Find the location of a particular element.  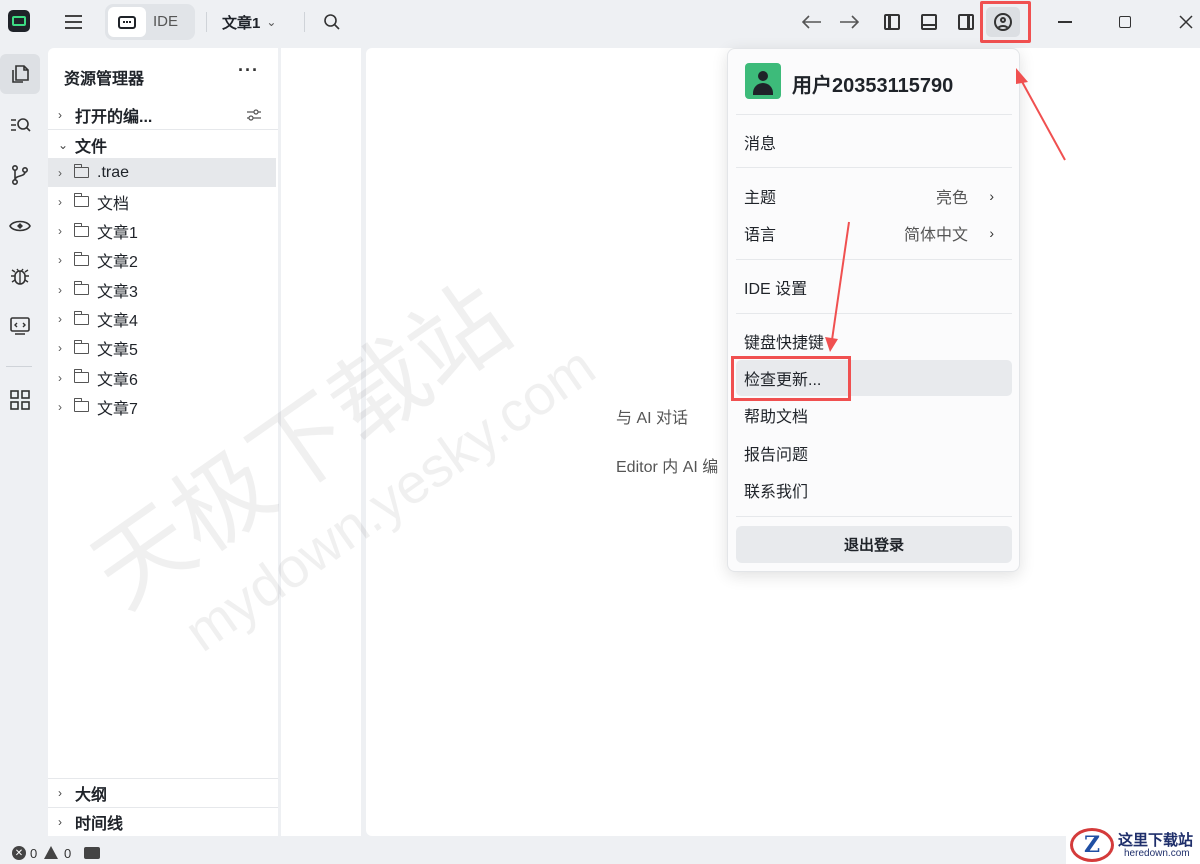

logout-button: 退出登录 is located at coordinates (874, 544).